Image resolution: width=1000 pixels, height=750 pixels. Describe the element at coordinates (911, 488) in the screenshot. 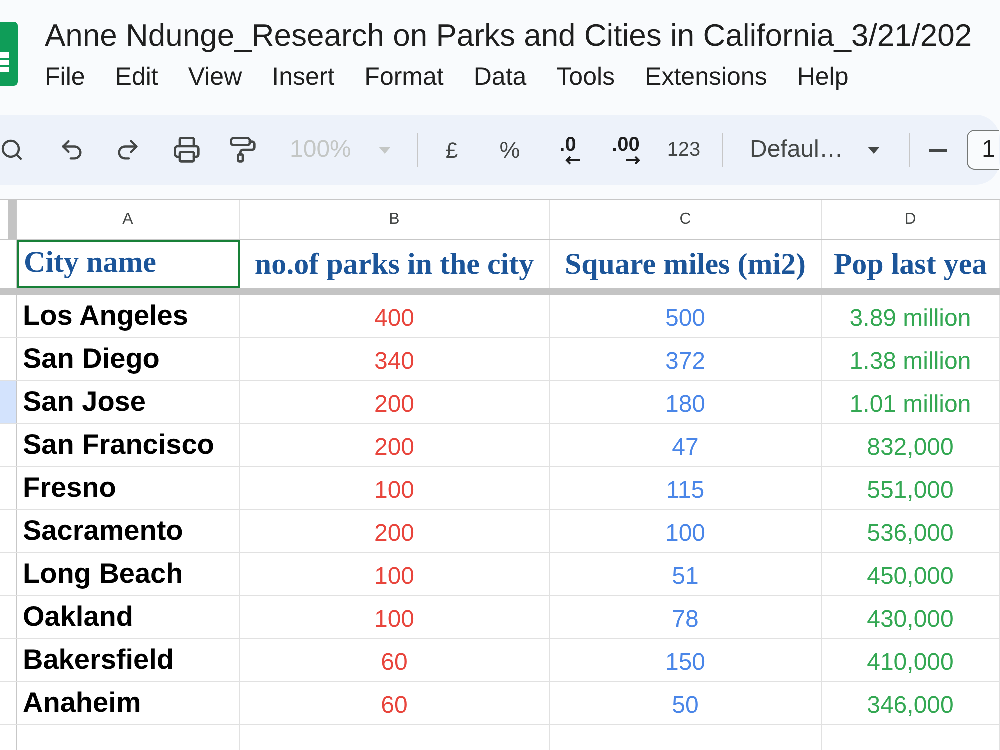

I see `table-cell: 551,000` at that location.